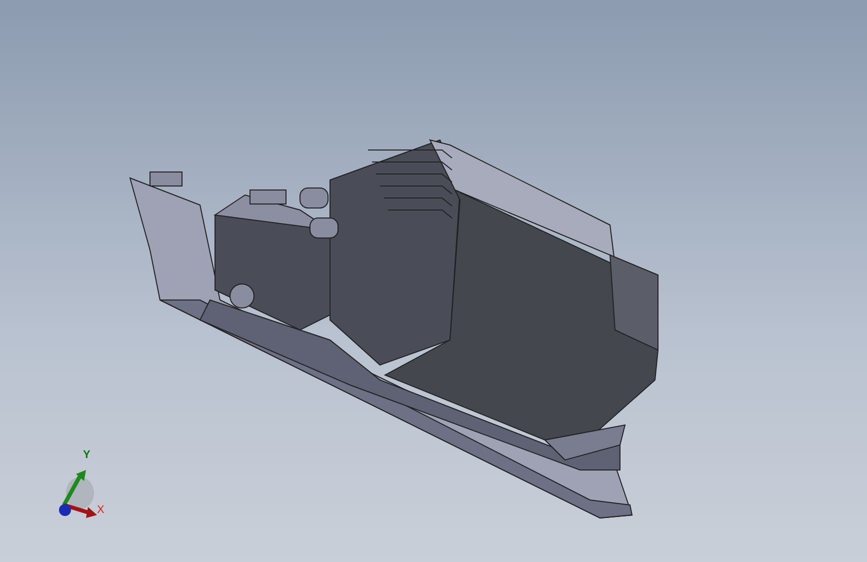 Image resolution: width=867 pixels, height=562 pixels. What do you see at coordinates (100, 510) in the screenshot?
I see `x-axis-label: X` at bounding box center [100, 510].